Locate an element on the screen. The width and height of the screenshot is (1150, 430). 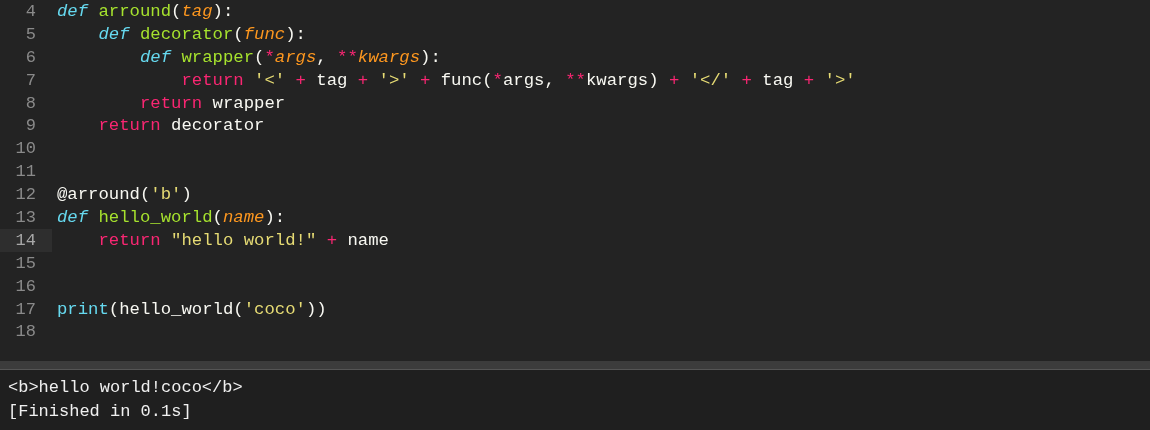
output-line: [Finished in 0.1s] is located at coordinates (100, 412).